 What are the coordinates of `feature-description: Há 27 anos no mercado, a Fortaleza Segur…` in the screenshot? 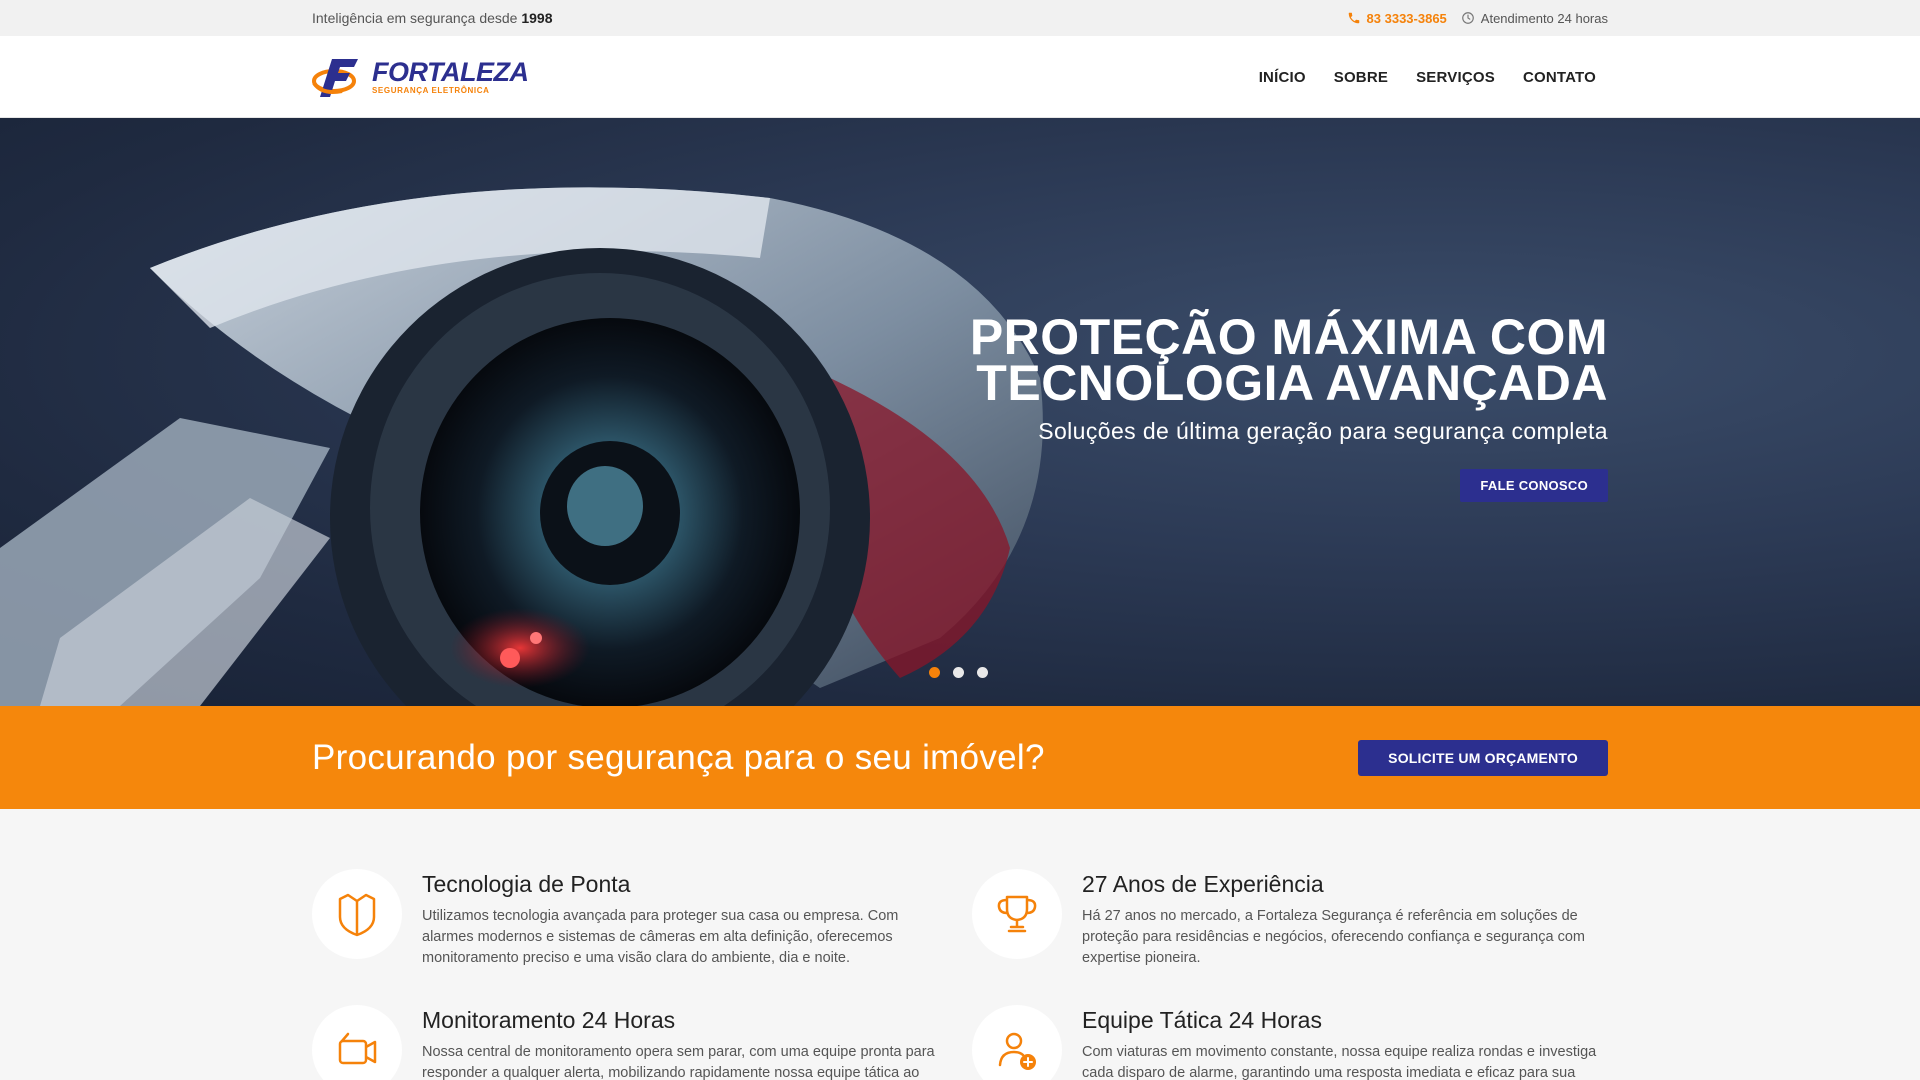 It's located at (1333, 937).